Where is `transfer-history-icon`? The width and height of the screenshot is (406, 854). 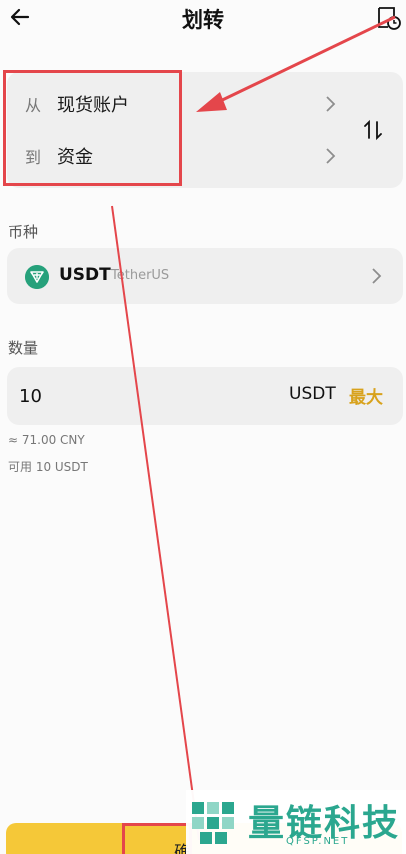 transfer-history-icon is located at coordinates (389, 18).